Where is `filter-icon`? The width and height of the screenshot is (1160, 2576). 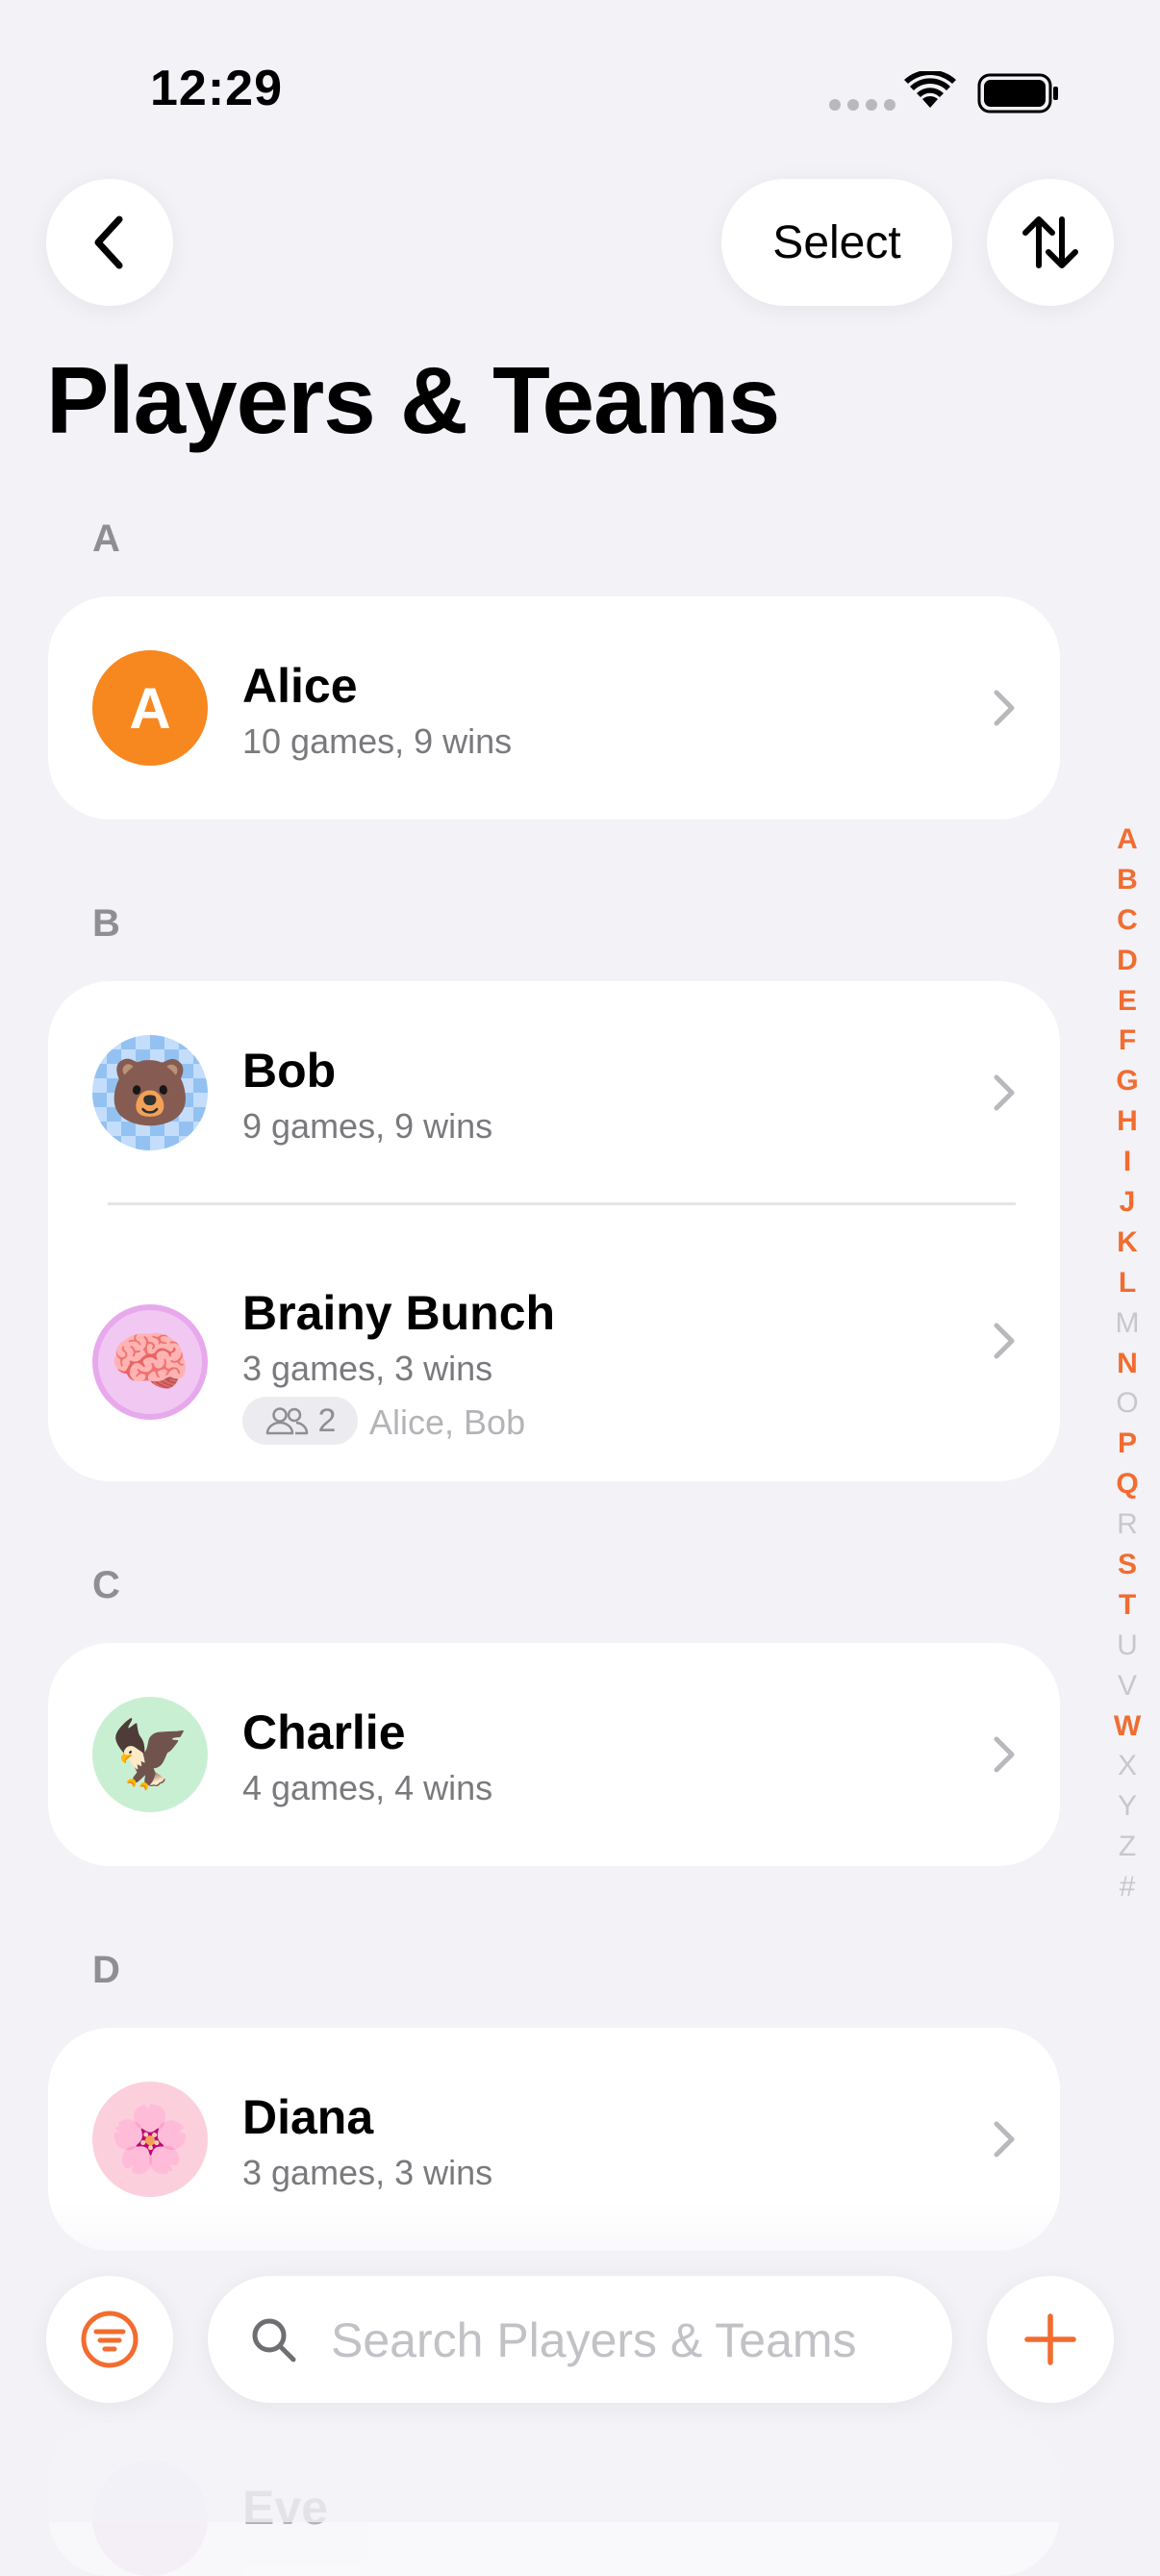
filter-icon is located at coordinates (110, 2339).